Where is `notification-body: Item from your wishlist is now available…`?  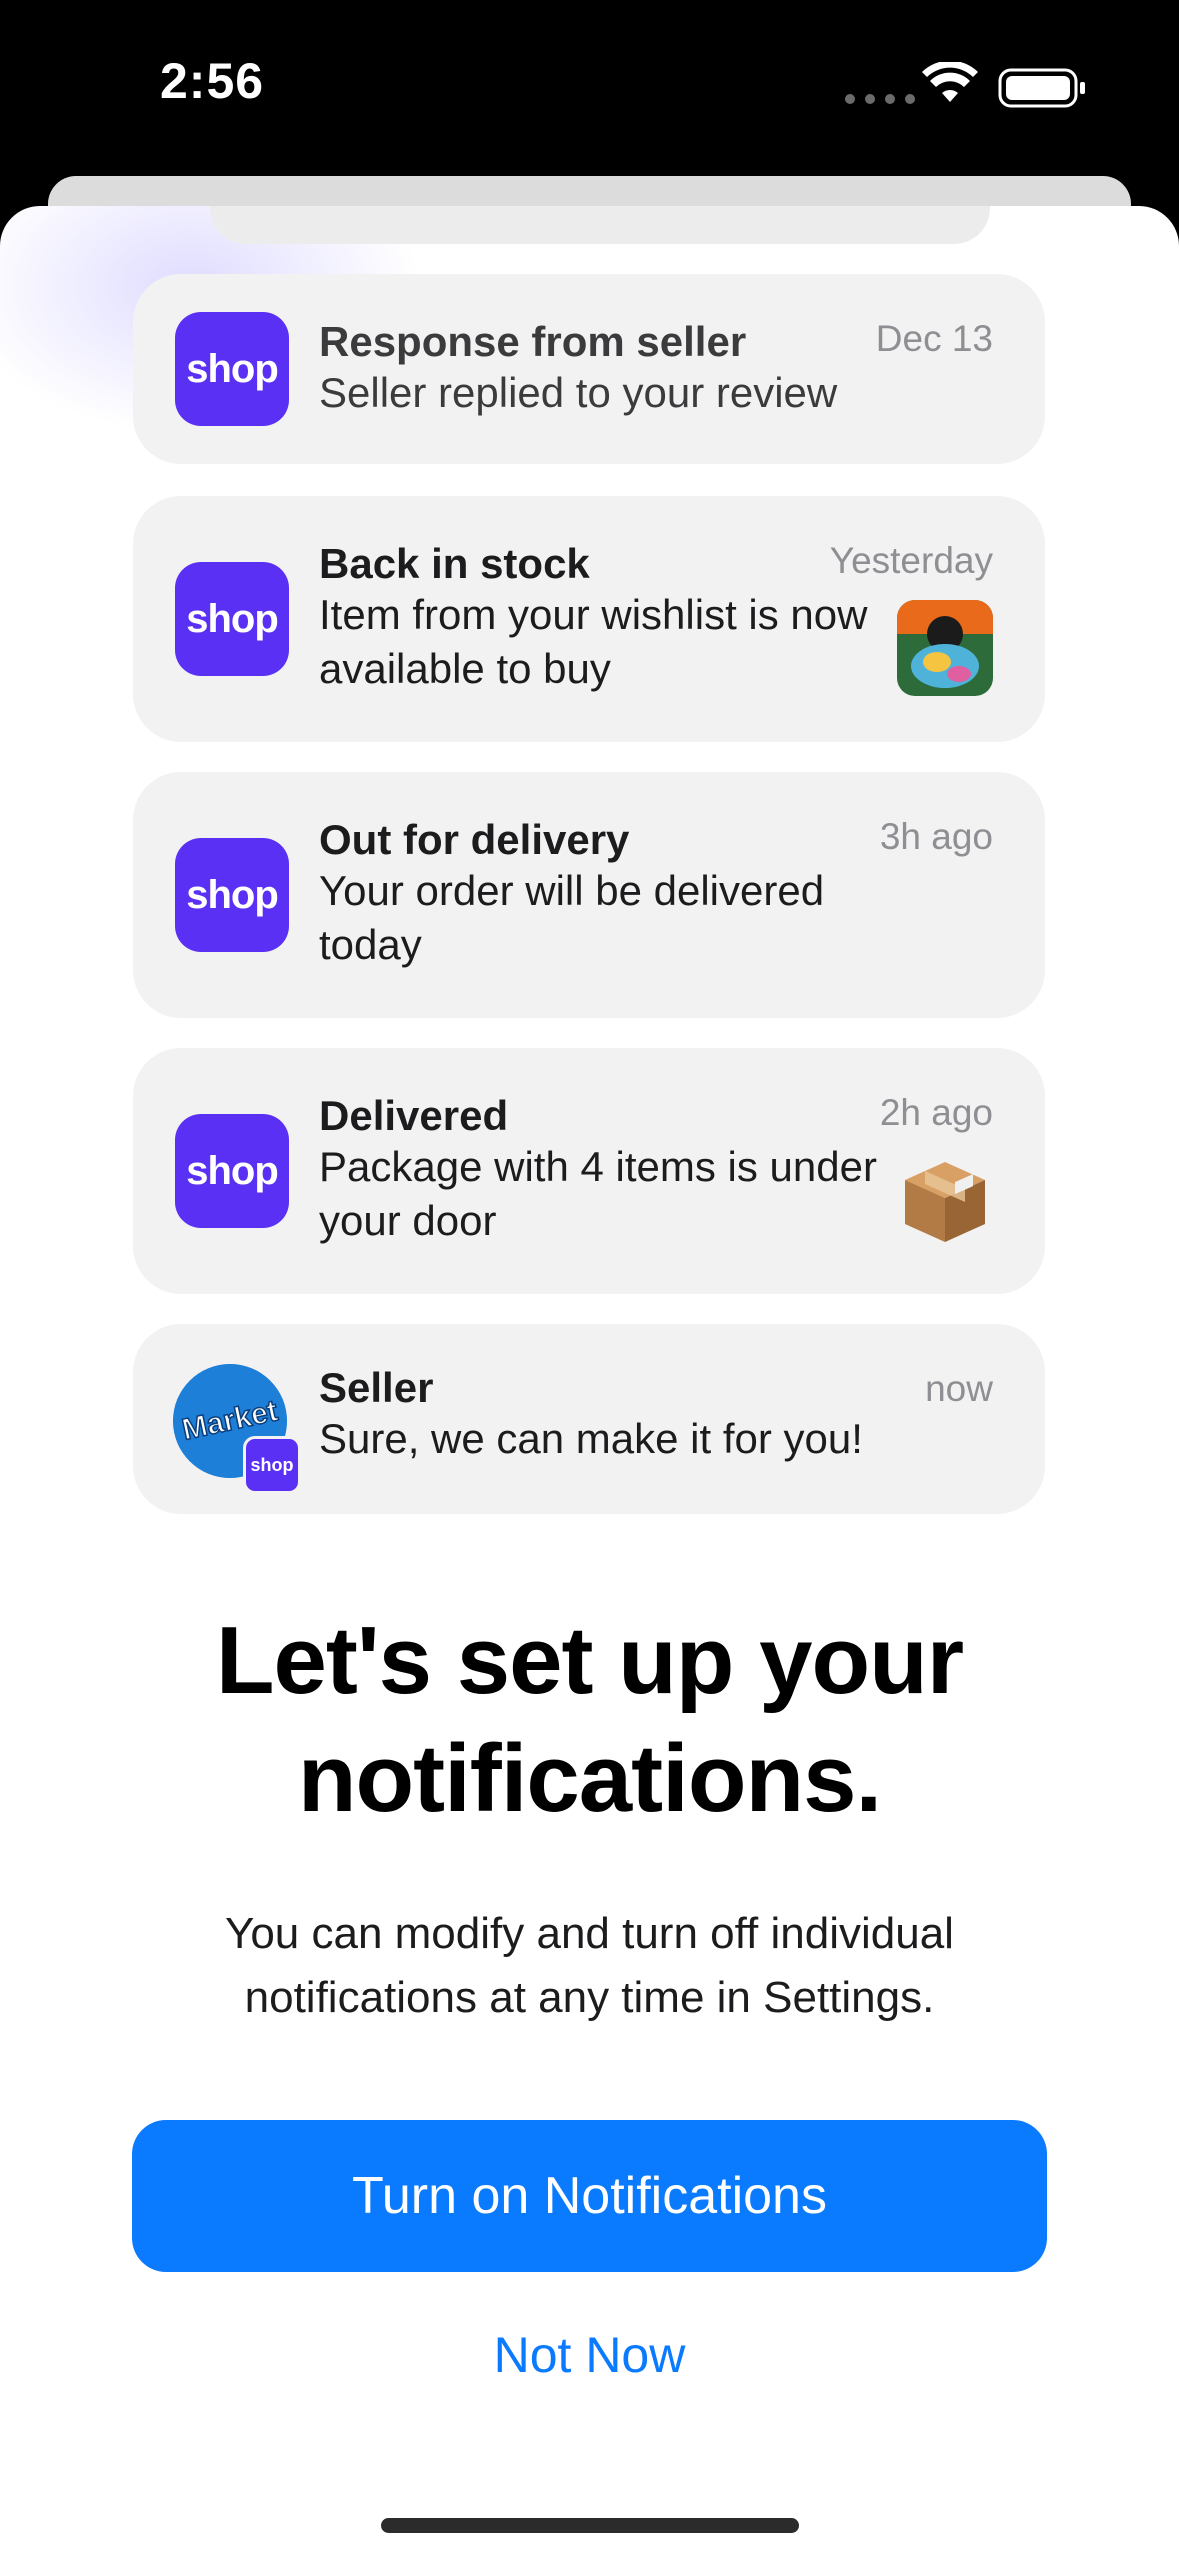 notification-body: Item from your wishlist is now available… is located at coordinates (593, 641).